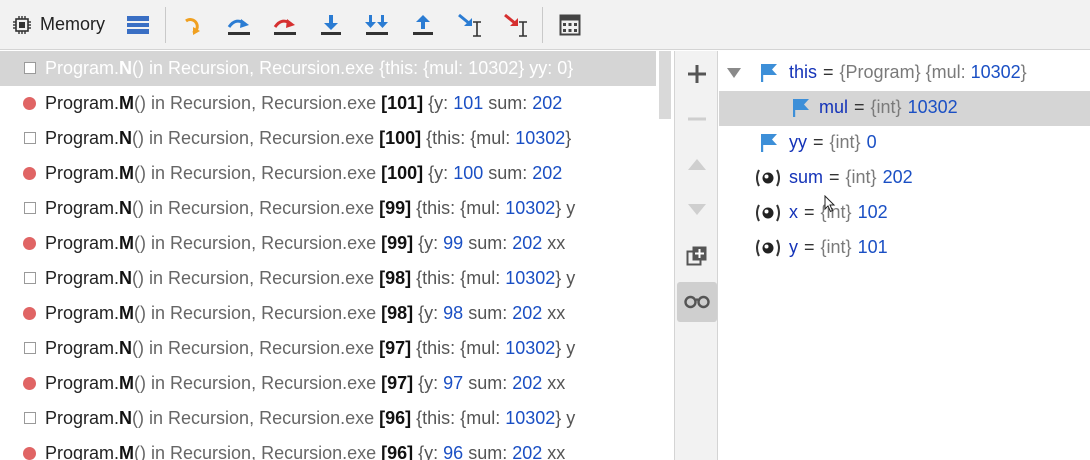 The image size is (1090, 460). Describe the element at coordinates (453, 313) in the screenshot. I see `frame-value: 98` at that location.